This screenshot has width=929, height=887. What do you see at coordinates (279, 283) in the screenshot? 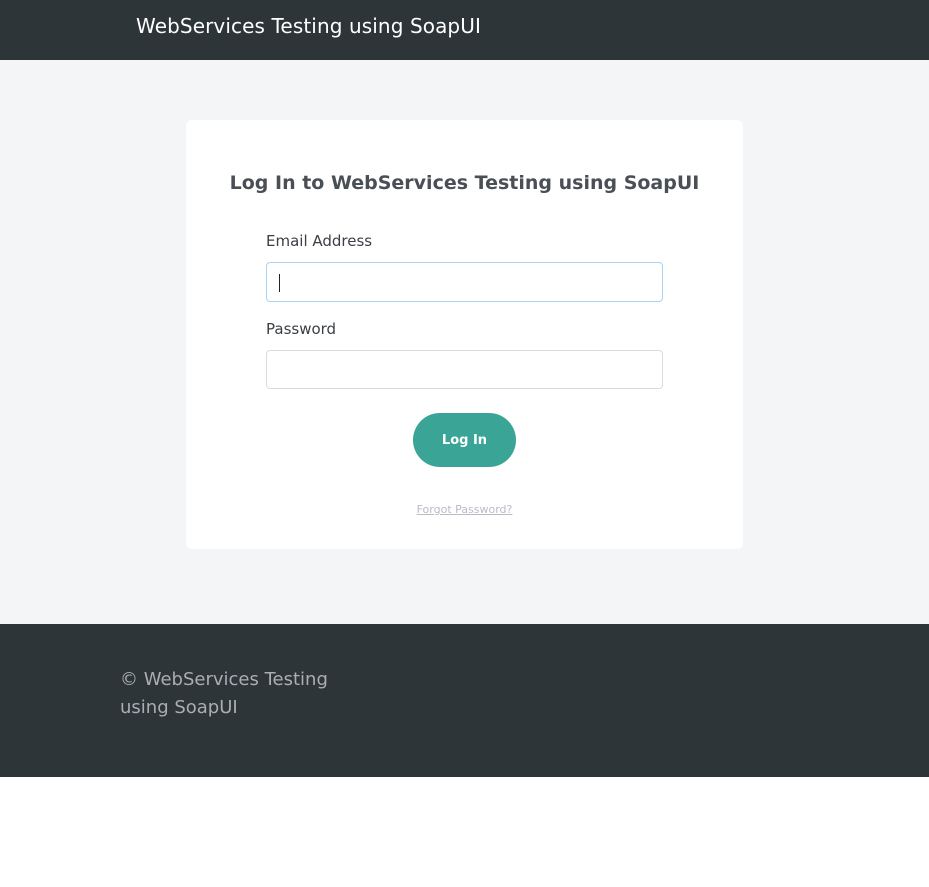
I see `text-caret` at bounding box center [279, 283].